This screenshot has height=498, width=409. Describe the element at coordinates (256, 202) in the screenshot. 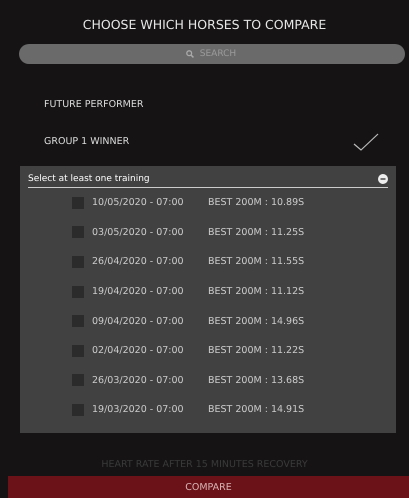

I see `best-time: BEST 200M : 10.89S` at that location.